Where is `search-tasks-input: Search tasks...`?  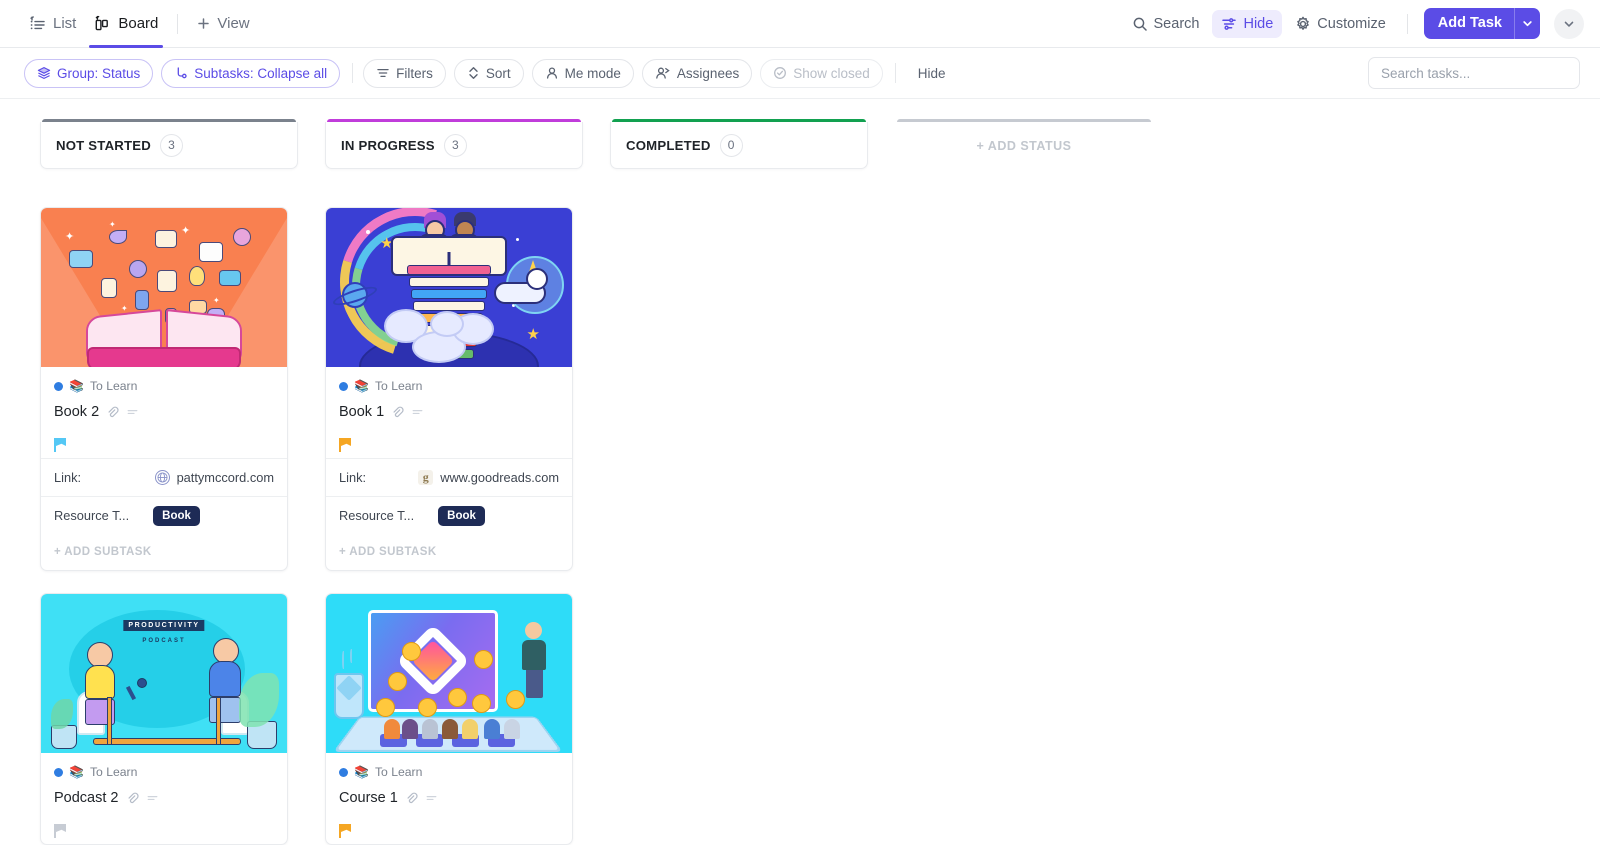 search-tasks-input: Search tasks... is located at coordinates (1474, 73).